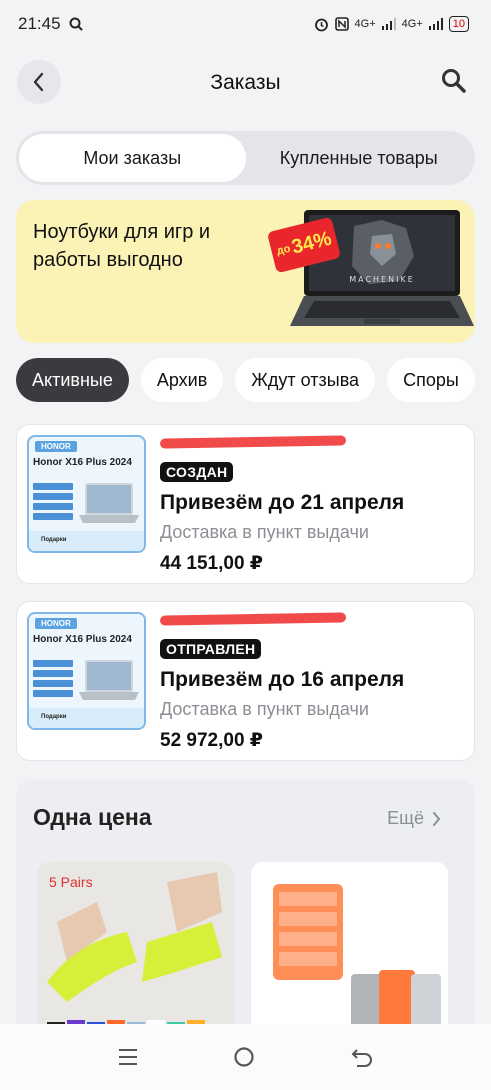  Describe the element at coordinates (321, 24) in the screenshot. I see `alarm-icon` at that location.